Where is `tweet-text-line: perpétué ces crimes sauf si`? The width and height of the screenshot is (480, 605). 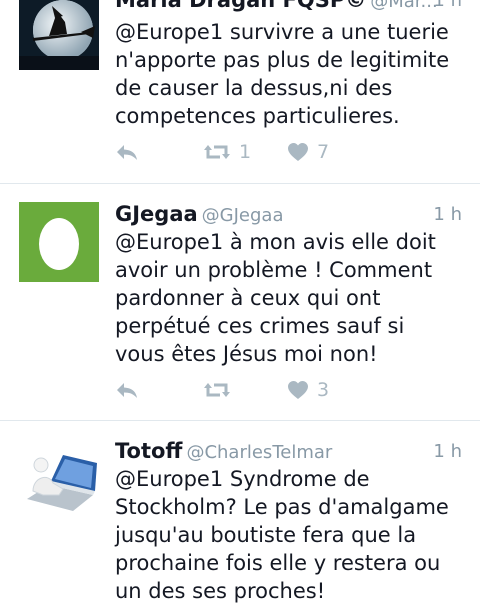
tweet-text-line: perpétué ces crimes sauf si is located at coordinates (260, 326).